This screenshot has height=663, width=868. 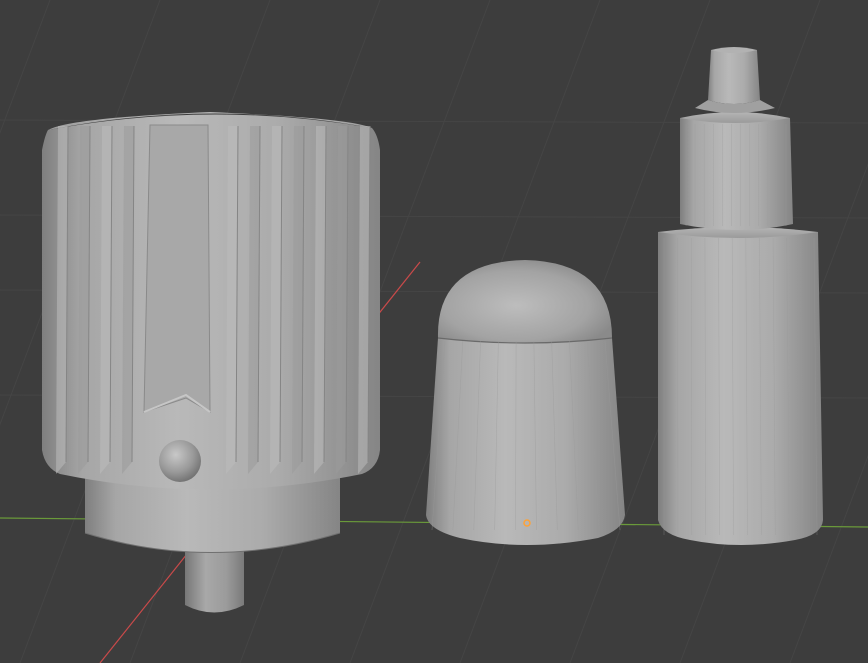 What do you see at coordinates (736, 174) in the screenshot?
I see `bottle-middle` at bounding box center [736, 174].